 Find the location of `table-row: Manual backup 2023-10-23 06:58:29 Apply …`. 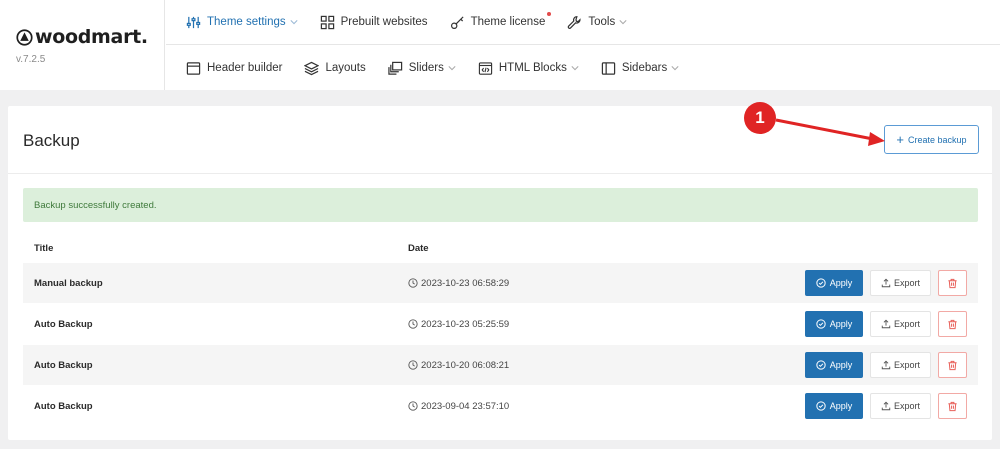

table-row: Manual backup 2023-10-23 06:58:29 Apply … is located at coordinates (500, 283).